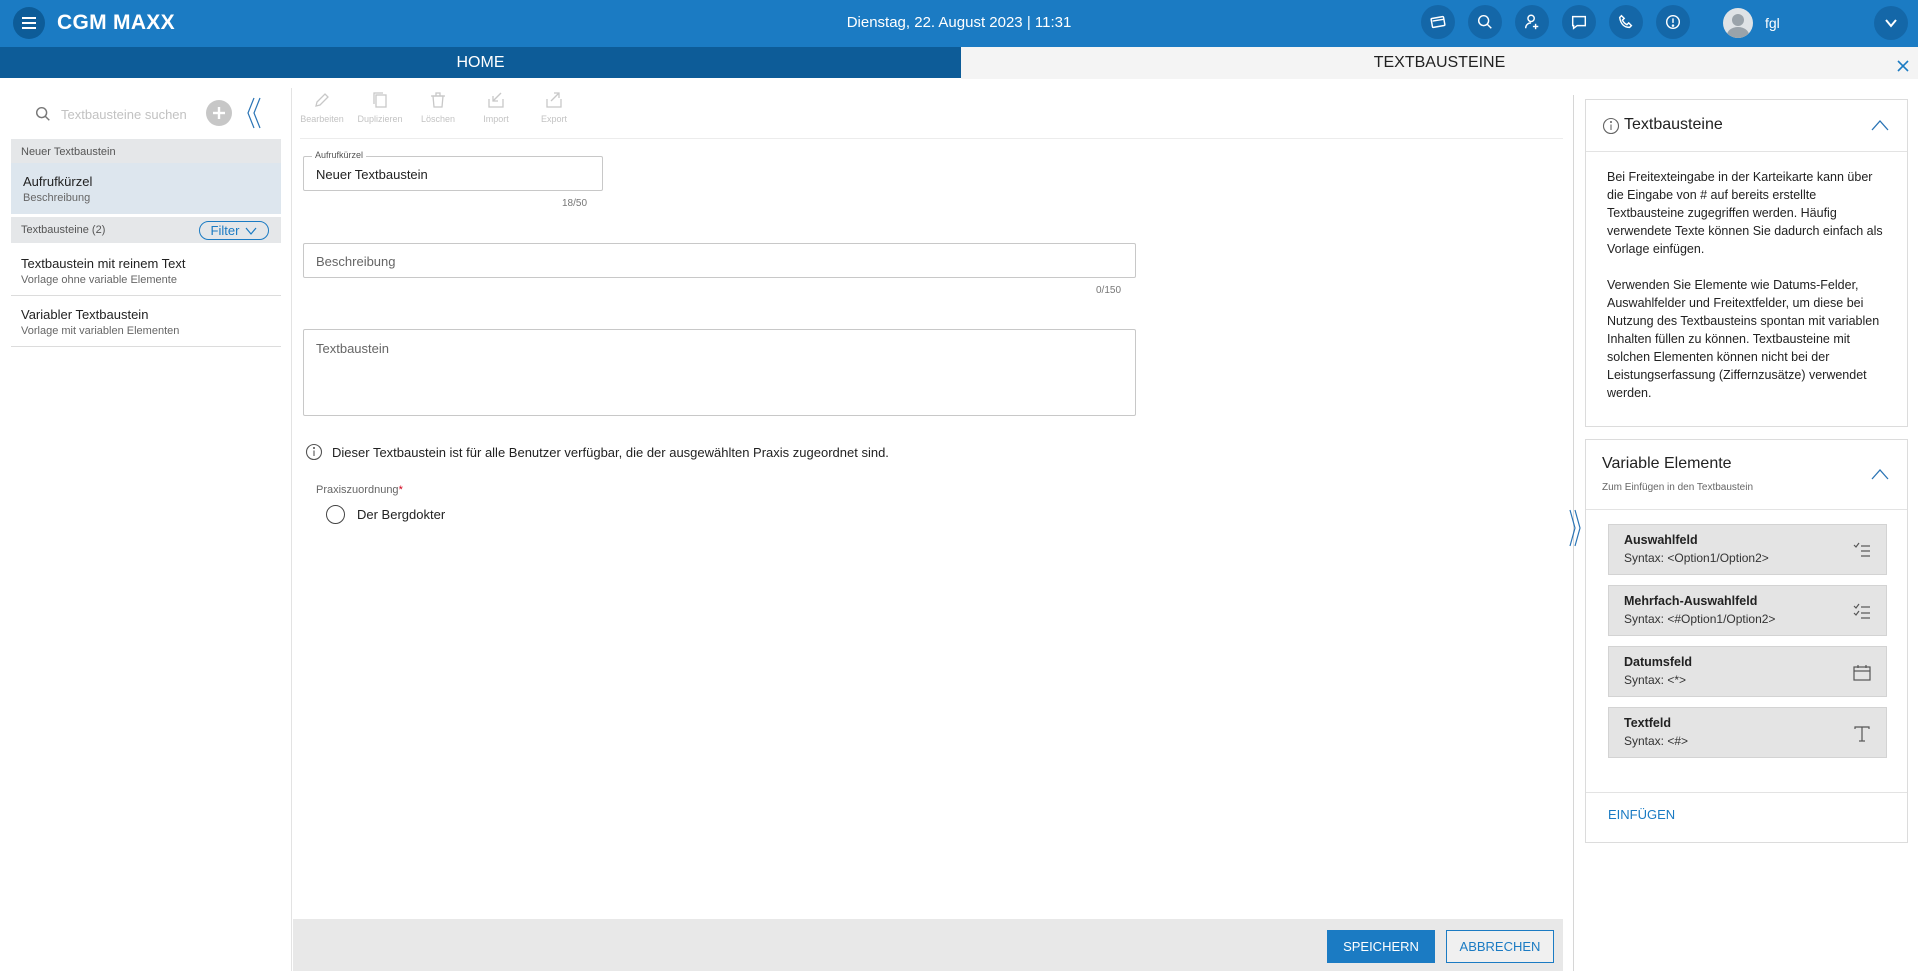 The height and width of the screenshot is (971, 1918). I want to click on variable-elements-title: Variable Elemente, so click(1667, 463).